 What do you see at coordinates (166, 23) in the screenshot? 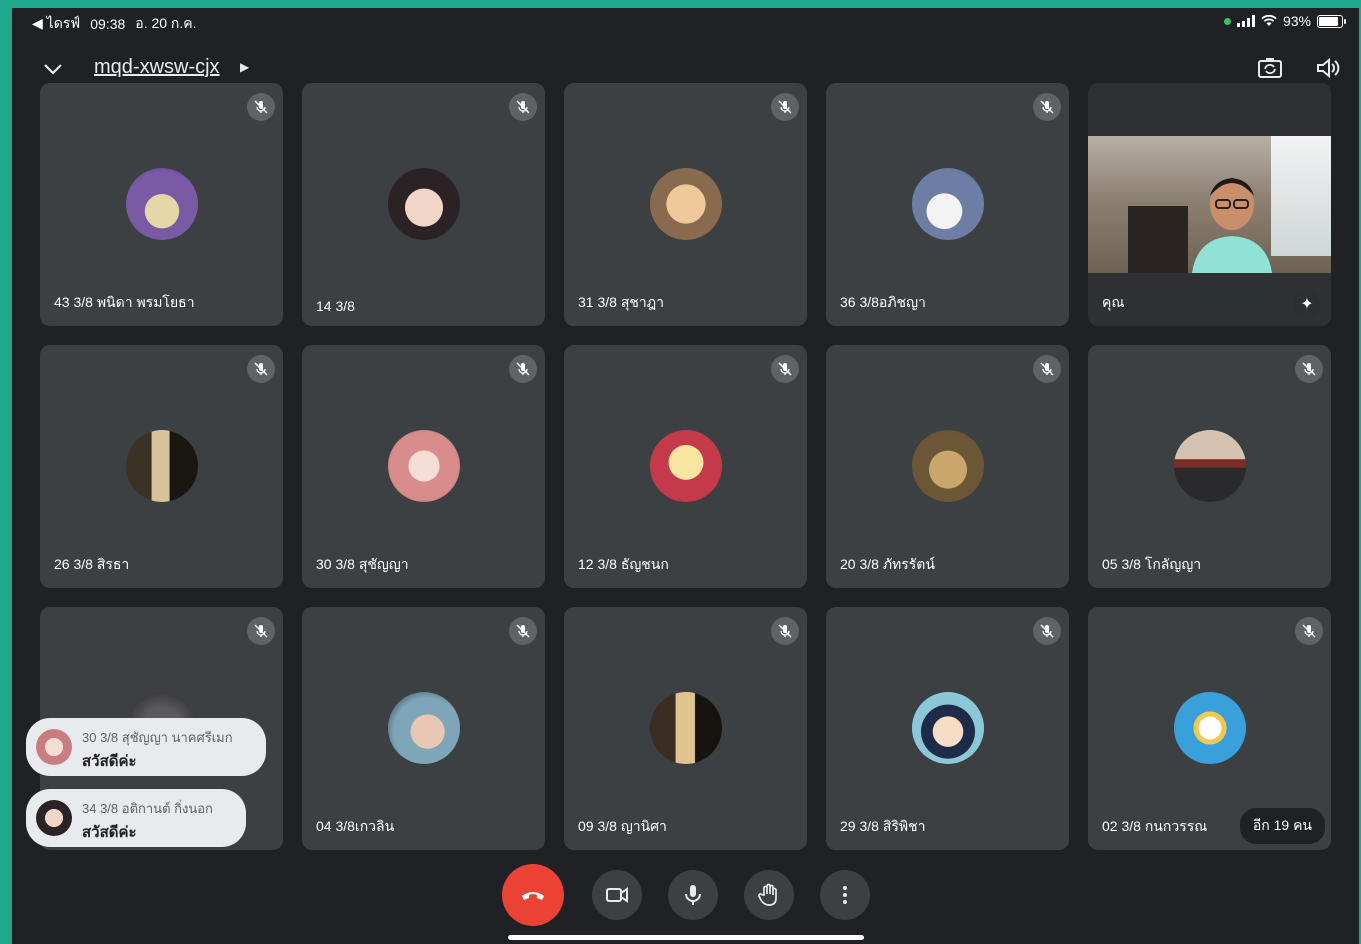
I see `status-date: อ. 20 ก.ค.` at bounding box center [166, 23].